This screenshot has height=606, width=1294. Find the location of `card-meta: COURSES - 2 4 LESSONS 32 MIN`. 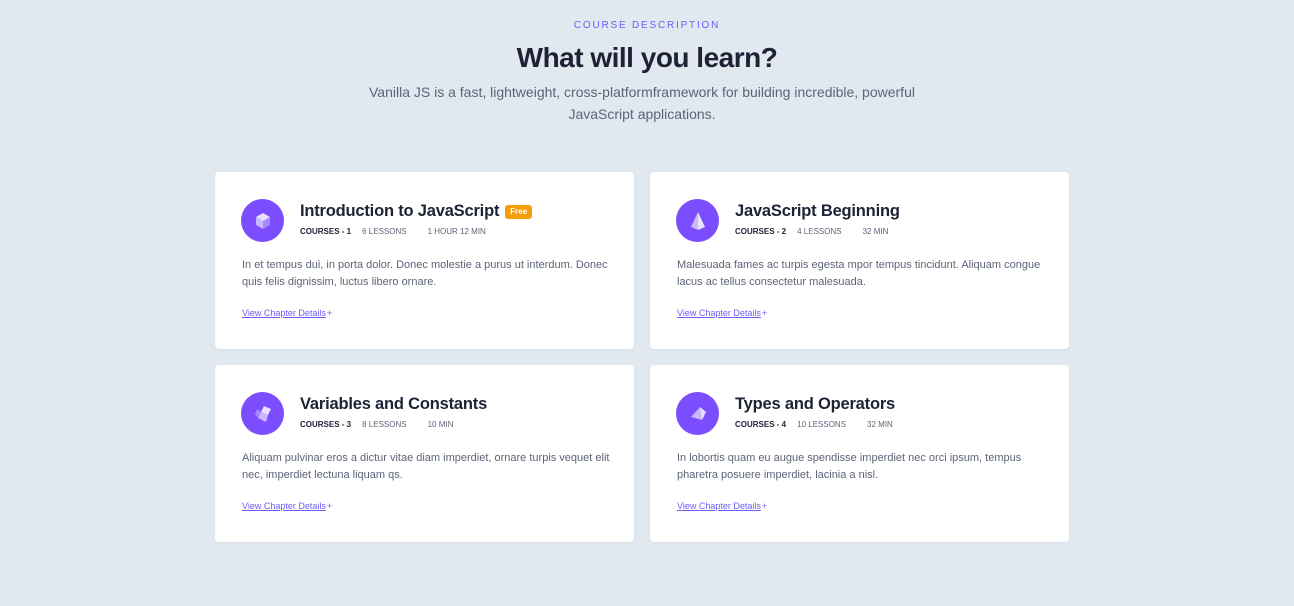

card-meta: COURSES - 2 4 LESSONS 32 MIN is located at coordinates (811, 231).